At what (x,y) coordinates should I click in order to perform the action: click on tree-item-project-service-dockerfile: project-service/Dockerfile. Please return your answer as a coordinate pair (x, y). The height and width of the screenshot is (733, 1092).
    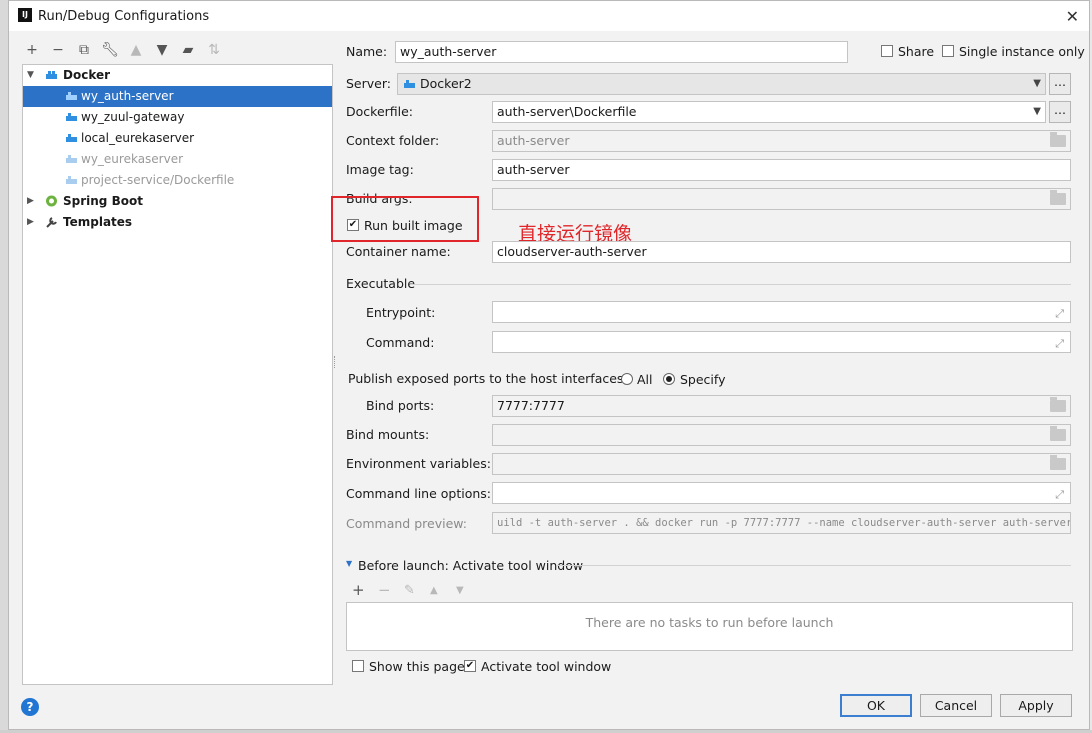
    Looking at the image, I should click on (177, 180).